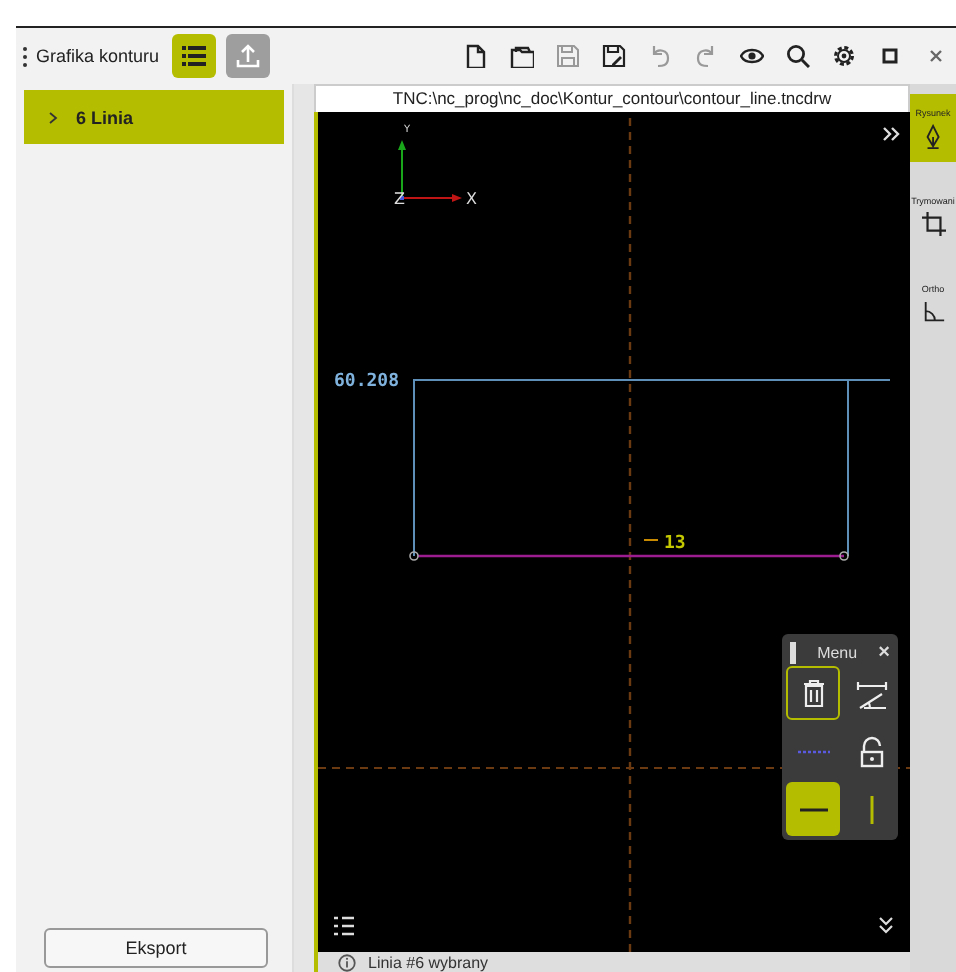 This screenshot has height=972, width=956. What do you see at coordinates (522, 56) in the screenshot?
I see `folder-icon` at bounding box center [522, 56].